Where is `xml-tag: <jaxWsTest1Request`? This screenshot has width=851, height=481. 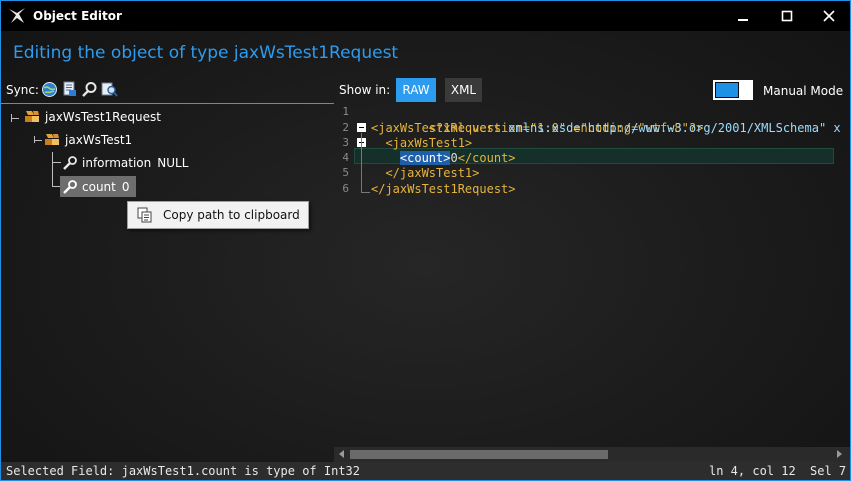 xml-tag: <jaxWsTest1Request is located at coordinates (436, 128).